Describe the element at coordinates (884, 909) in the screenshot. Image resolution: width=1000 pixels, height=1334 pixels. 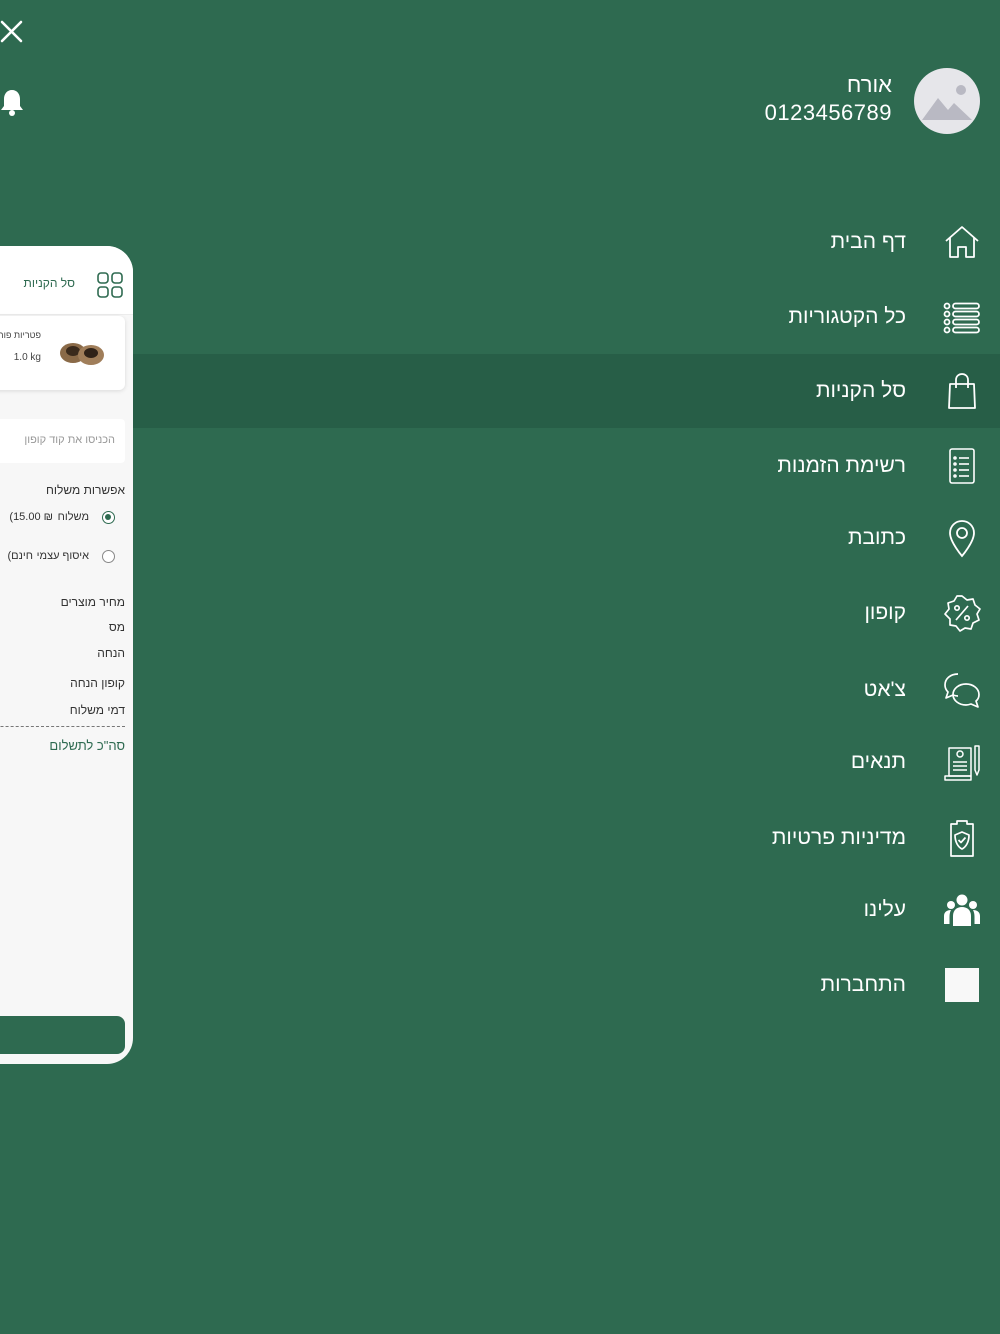
I see `menu-label: עלינו` at that location.